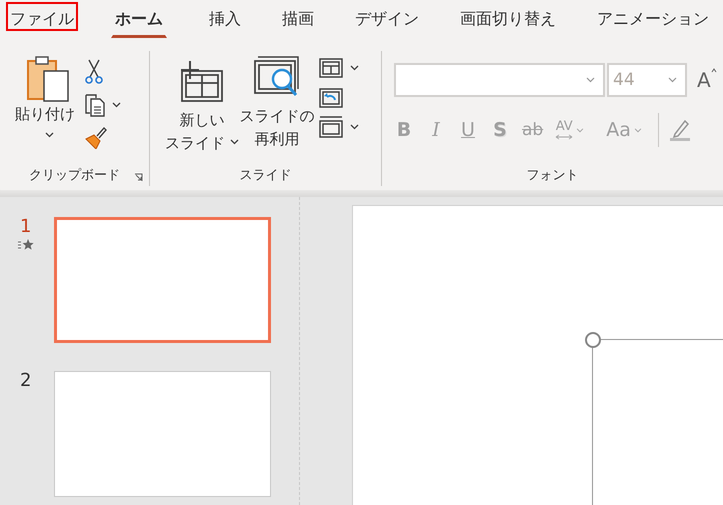 The width and height of the screenshot is (723, 505). What do you see at coordinates (331, 127) in the screenshot?
I see `section-icon` at bounding box center [331, 127].